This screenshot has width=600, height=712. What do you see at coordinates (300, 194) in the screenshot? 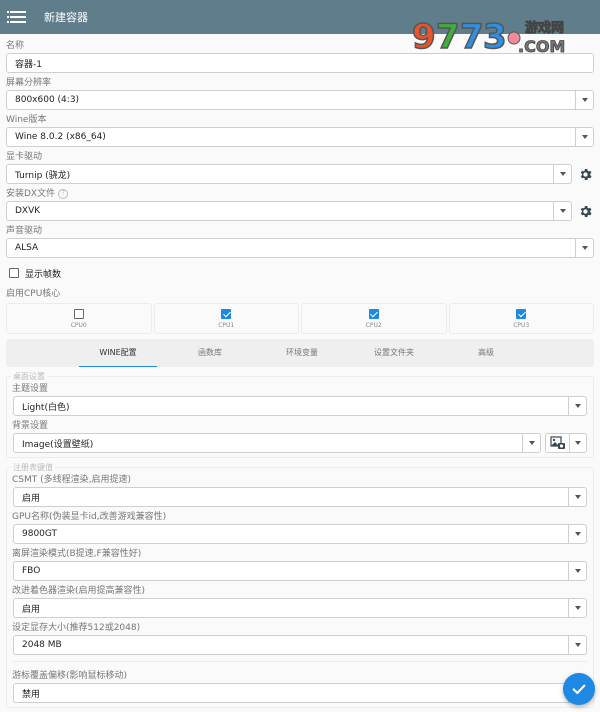
I see `dx-wrapper-label: 安装DX文件?` at bounding box center [300, 194].